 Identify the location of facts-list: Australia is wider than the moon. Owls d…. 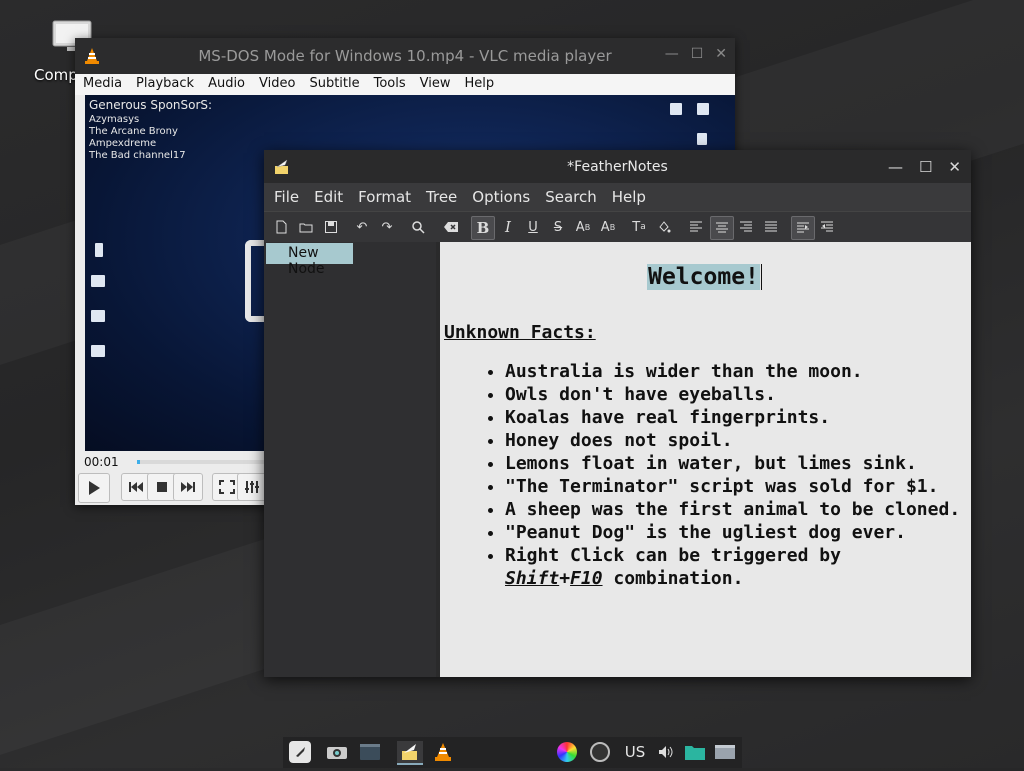
(727, 475).